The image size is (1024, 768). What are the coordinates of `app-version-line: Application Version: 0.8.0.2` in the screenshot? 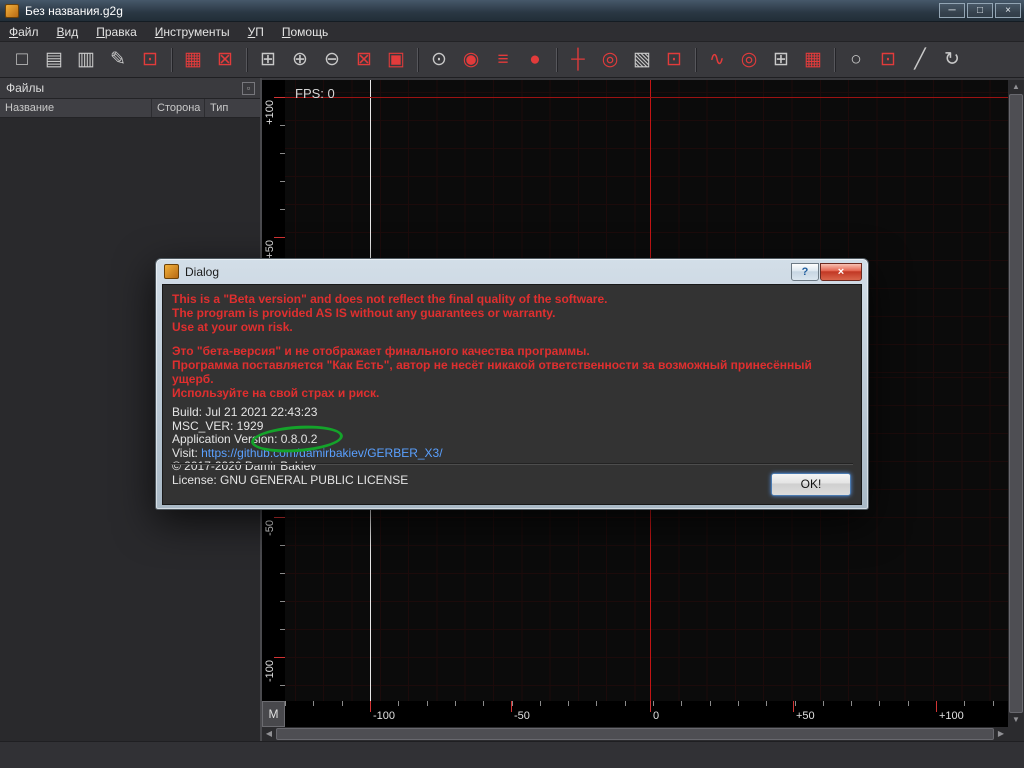 It's located at (512, 439).